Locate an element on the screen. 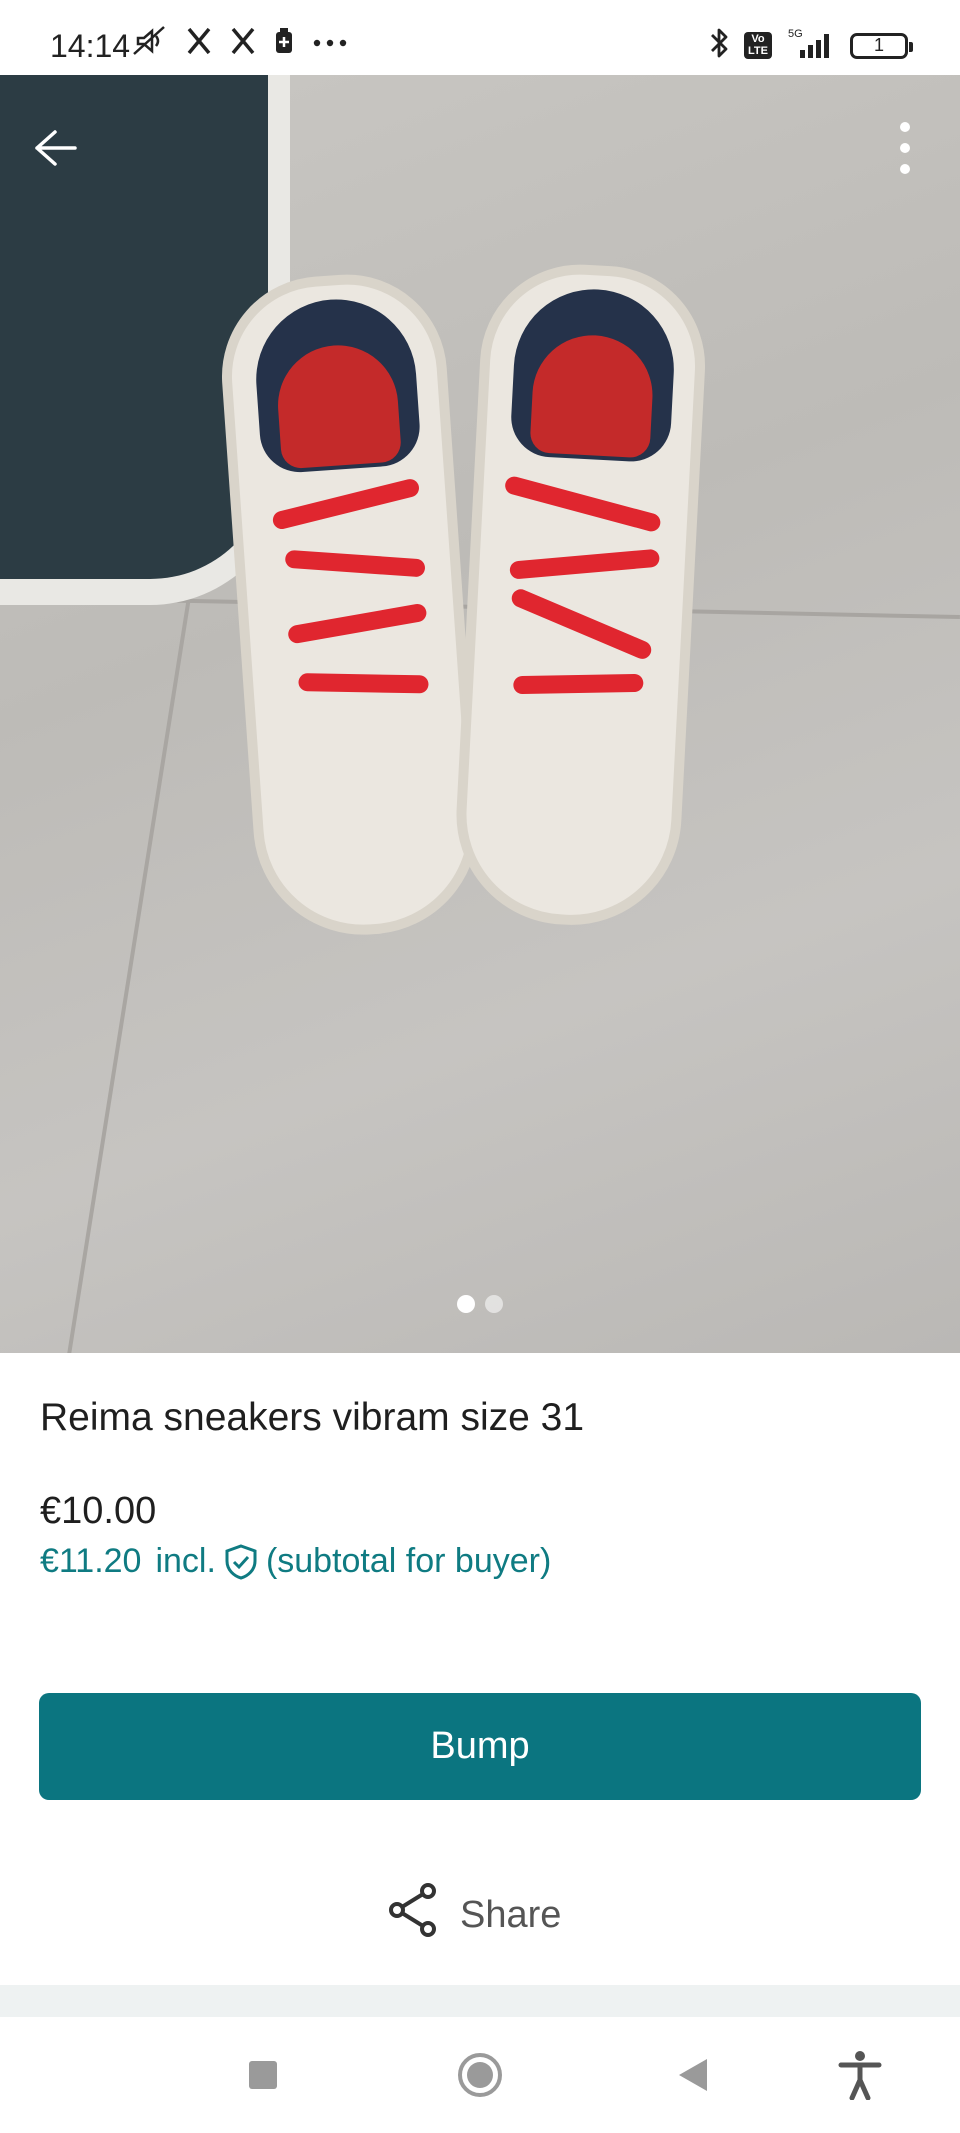 The height and width of the screenshot is (2133, 960). buyer-note: (subtotal for buyer) is located at coordinates (408, 1561).